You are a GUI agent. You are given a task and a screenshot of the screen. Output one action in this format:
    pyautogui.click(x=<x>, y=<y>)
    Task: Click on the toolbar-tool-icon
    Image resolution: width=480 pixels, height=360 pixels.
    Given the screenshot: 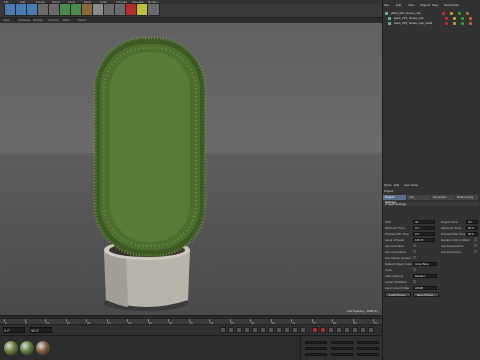 What is the action you would take?
    pyautogui.click(x=153, y=9)
    